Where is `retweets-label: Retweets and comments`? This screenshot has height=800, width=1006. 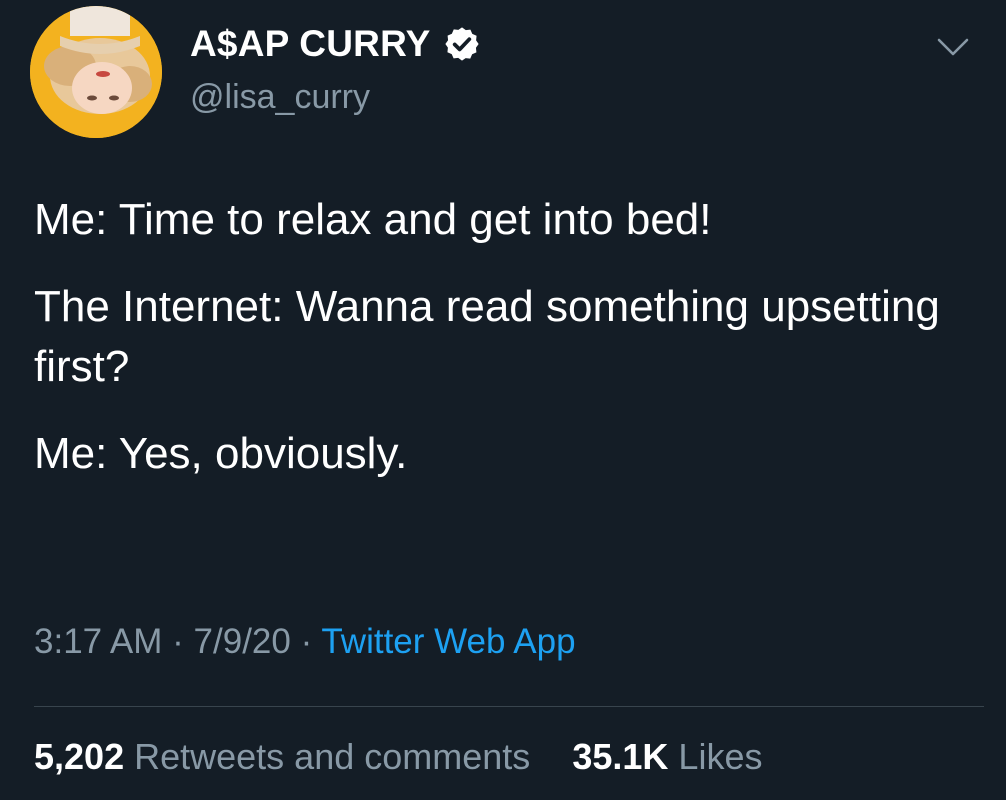 retweets-label: Retweets and comments is located at coordinates (332, 756).